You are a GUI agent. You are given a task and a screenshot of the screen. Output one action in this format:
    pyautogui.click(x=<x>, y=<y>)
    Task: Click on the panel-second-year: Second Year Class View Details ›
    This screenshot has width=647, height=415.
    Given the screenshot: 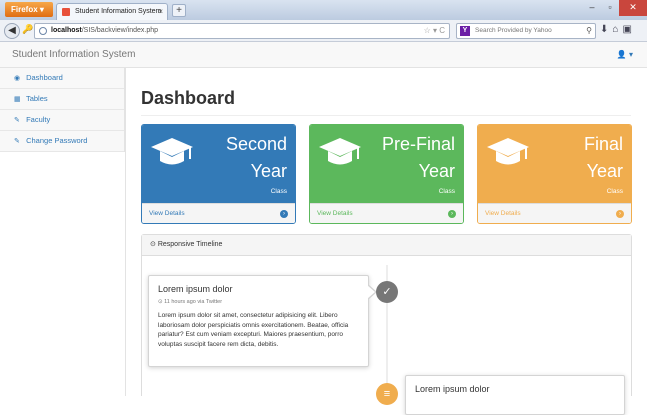 What is the action you would take?
    pyautogui.click(x=218, y=174)
    